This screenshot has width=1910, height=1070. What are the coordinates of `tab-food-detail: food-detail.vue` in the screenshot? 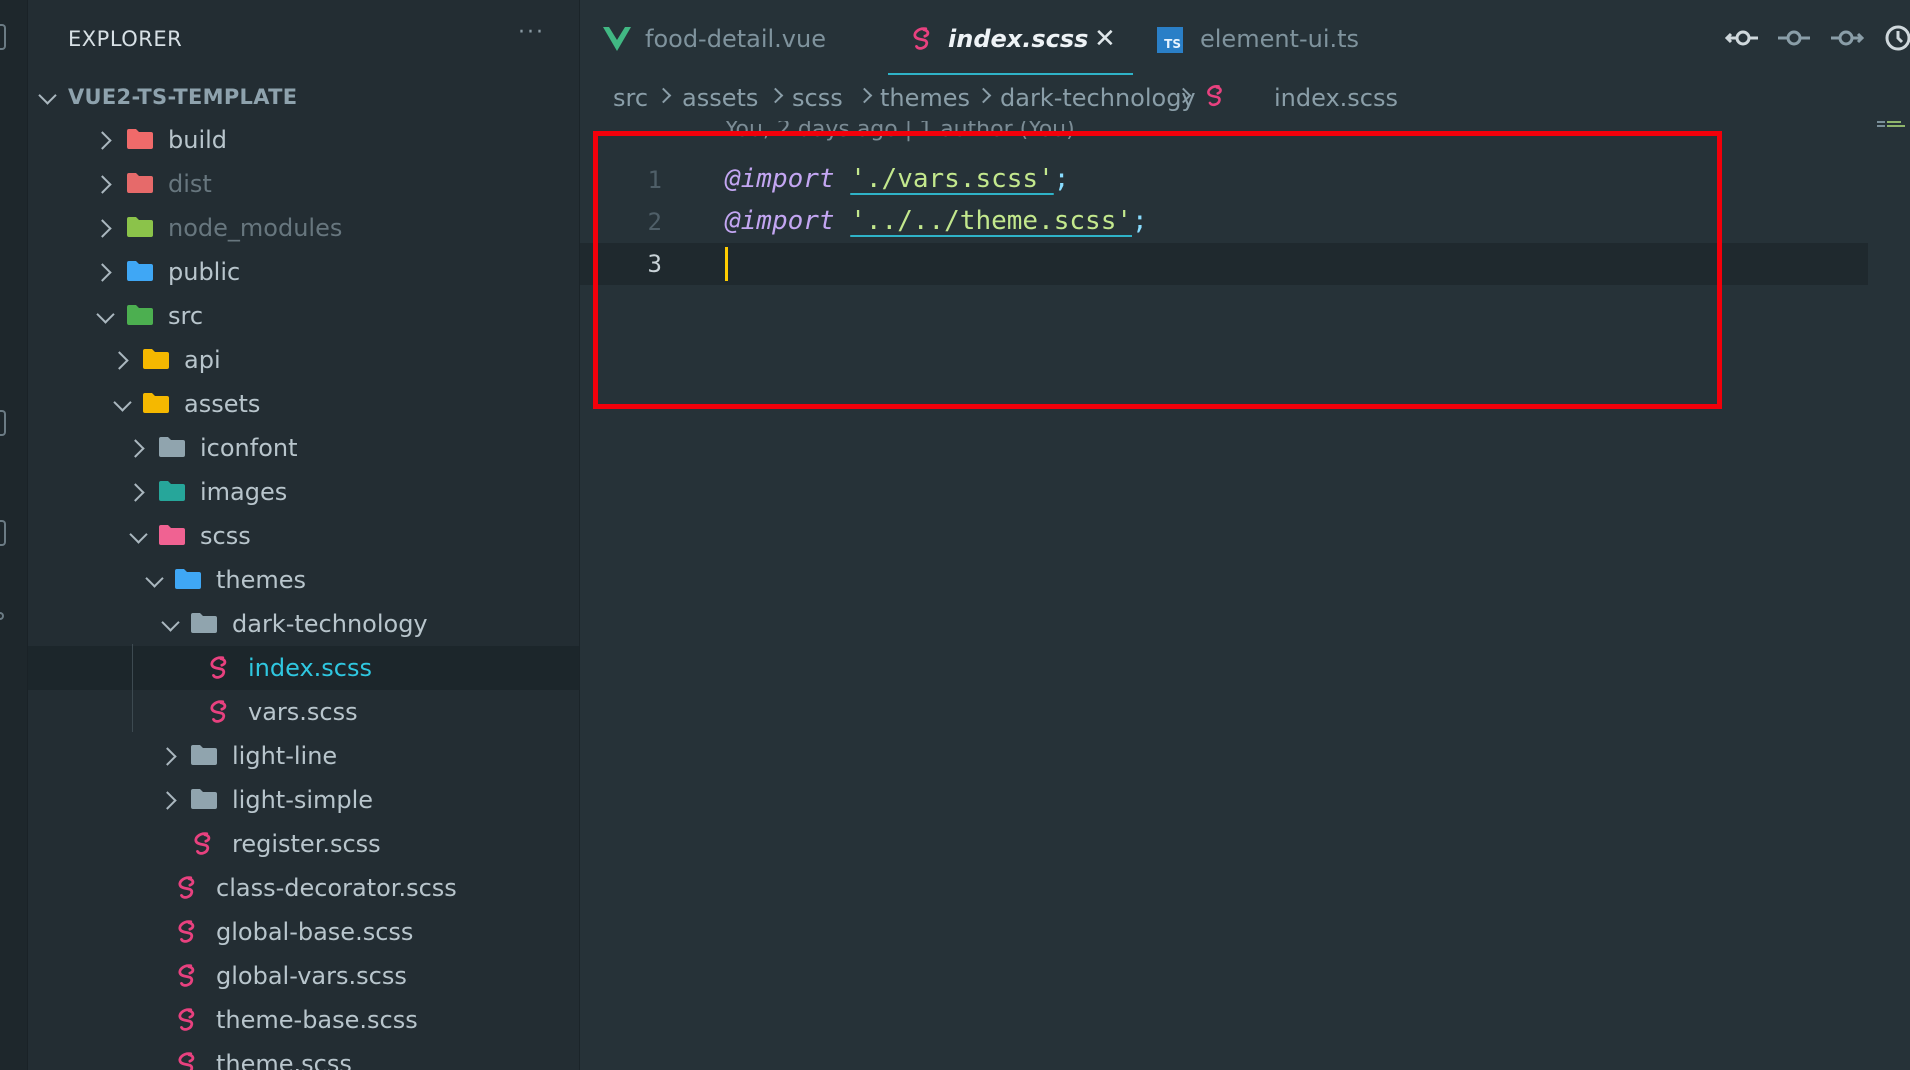 It's located at (730, 37).